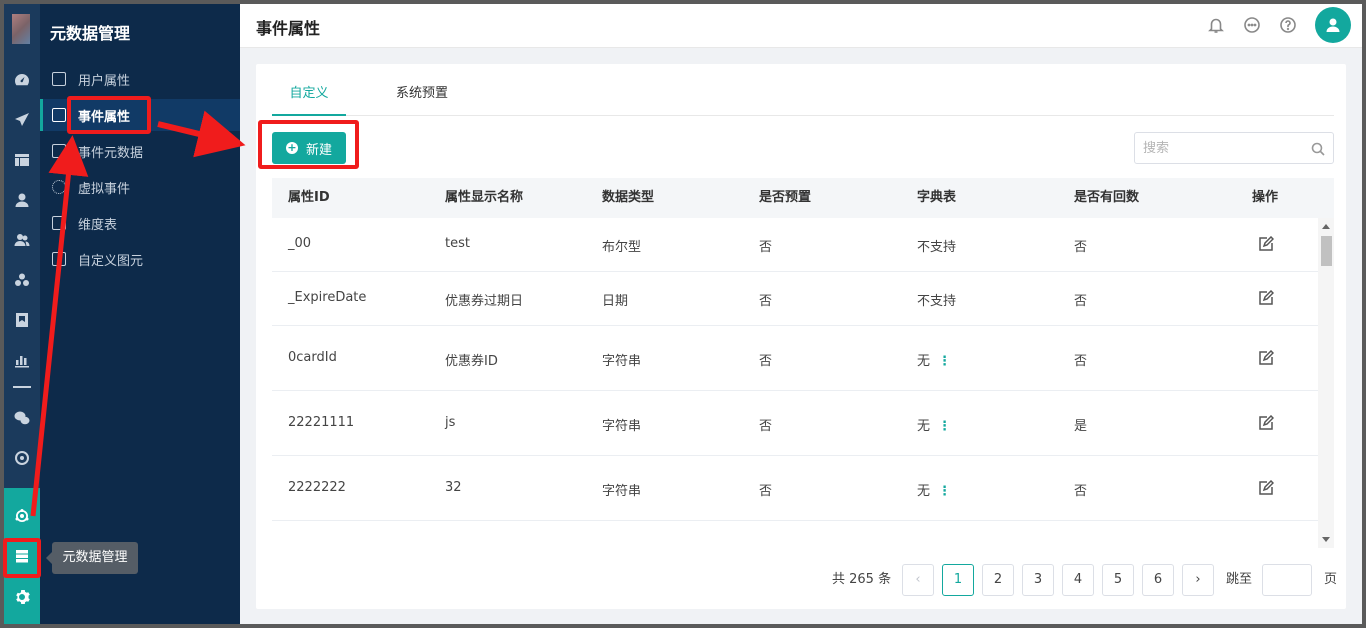 The height and width of the screenshot is (628, 1366). I want to click on cell-text: 2222222, so click(317, 487).